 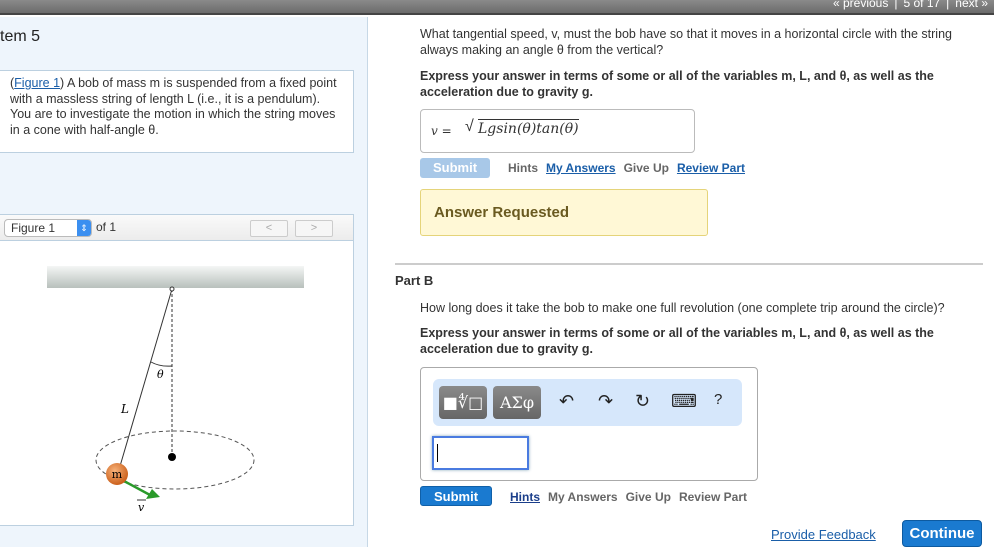 I want to click on partB-answer-input, so click(x=480, y=453).